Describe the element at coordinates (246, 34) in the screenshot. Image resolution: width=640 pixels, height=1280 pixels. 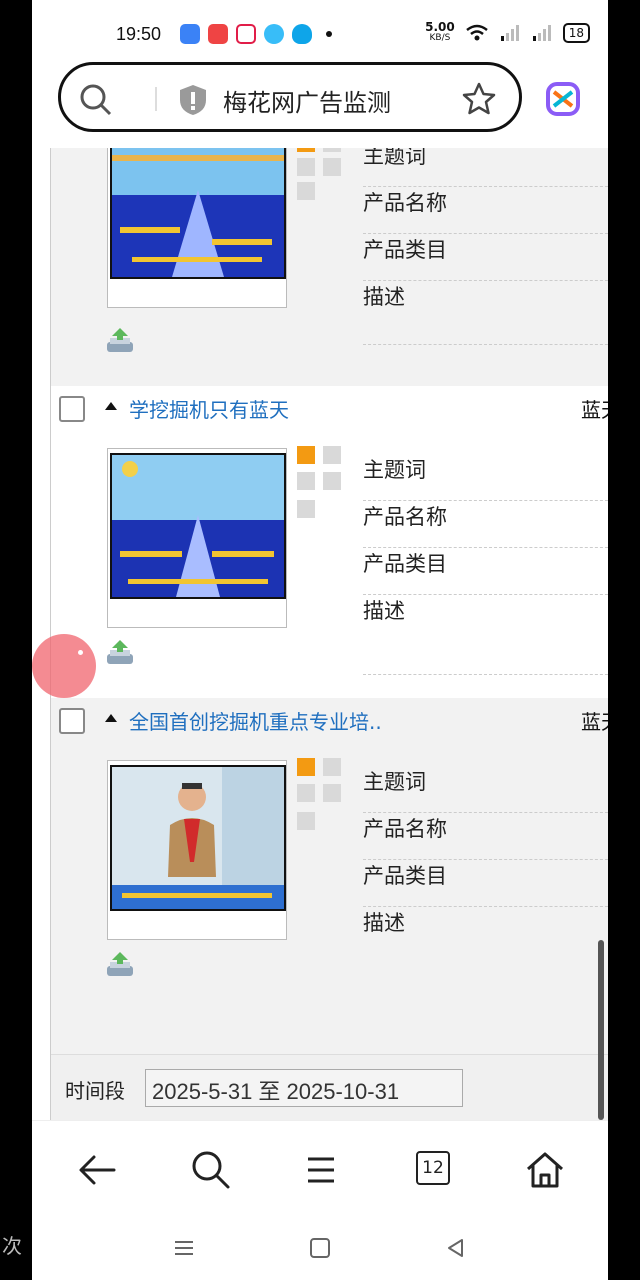
I see `oneplus-app-icon` at that location.